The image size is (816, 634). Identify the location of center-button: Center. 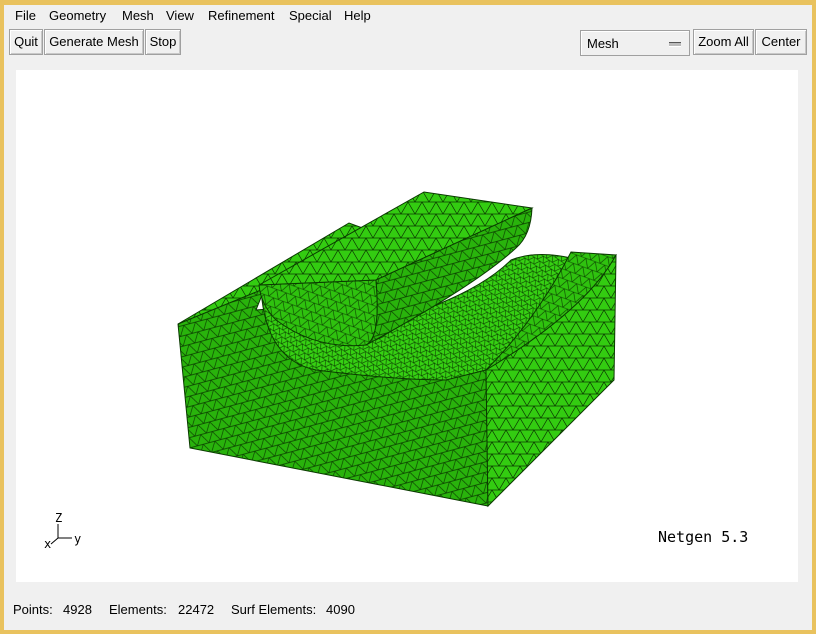
(781, 42).